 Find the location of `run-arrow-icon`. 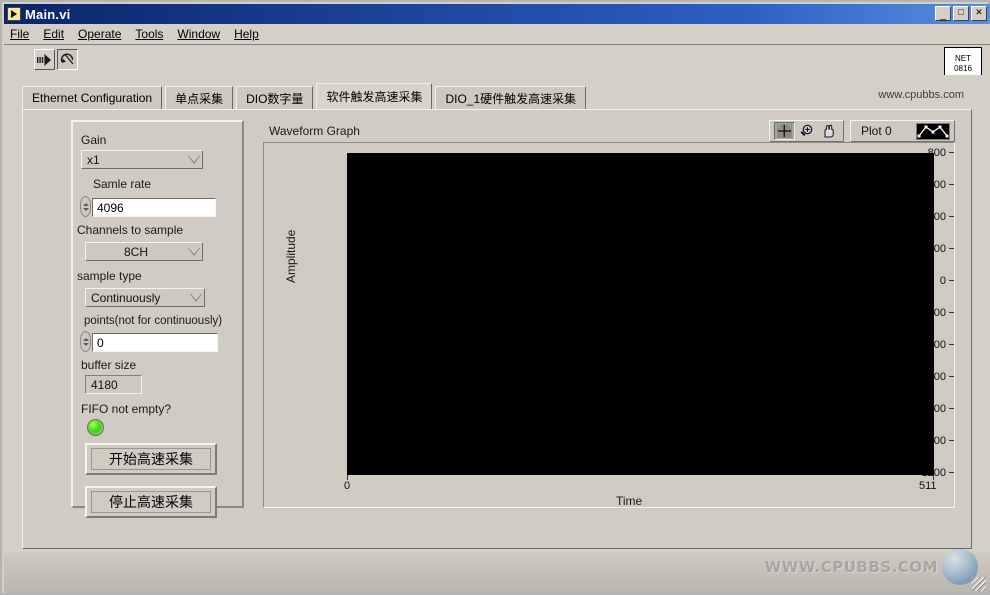

run-arrow-icon is located at coordinates (44, 59).